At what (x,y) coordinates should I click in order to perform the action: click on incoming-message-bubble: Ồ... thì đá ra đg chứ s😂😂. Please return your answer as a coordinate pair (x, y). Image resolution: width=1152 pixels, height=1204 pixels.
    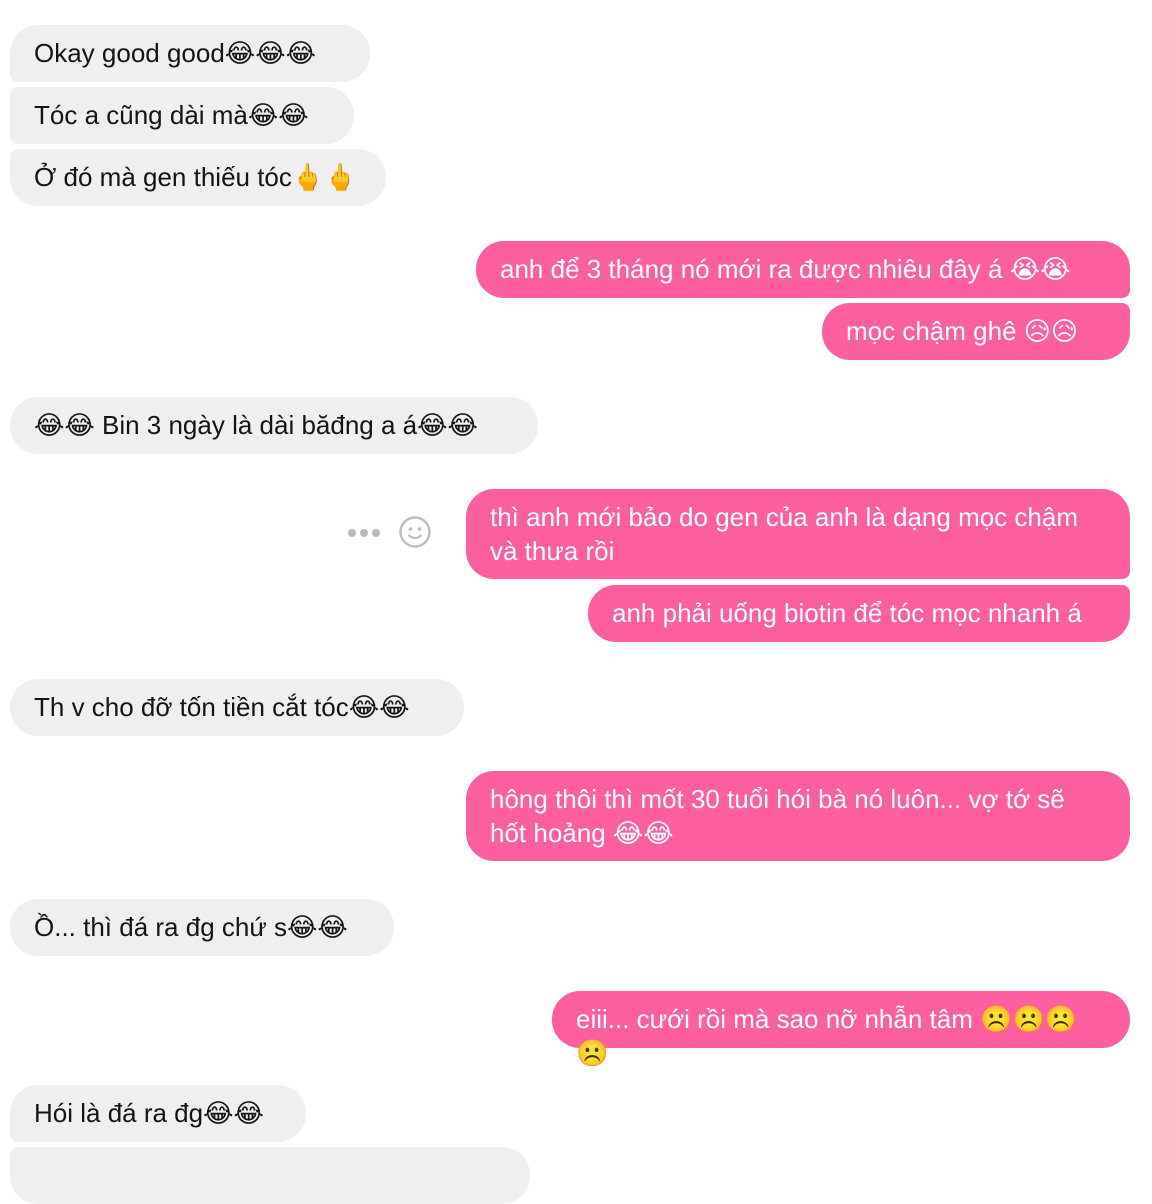
    Looking at the image, I should click on (202, 927).